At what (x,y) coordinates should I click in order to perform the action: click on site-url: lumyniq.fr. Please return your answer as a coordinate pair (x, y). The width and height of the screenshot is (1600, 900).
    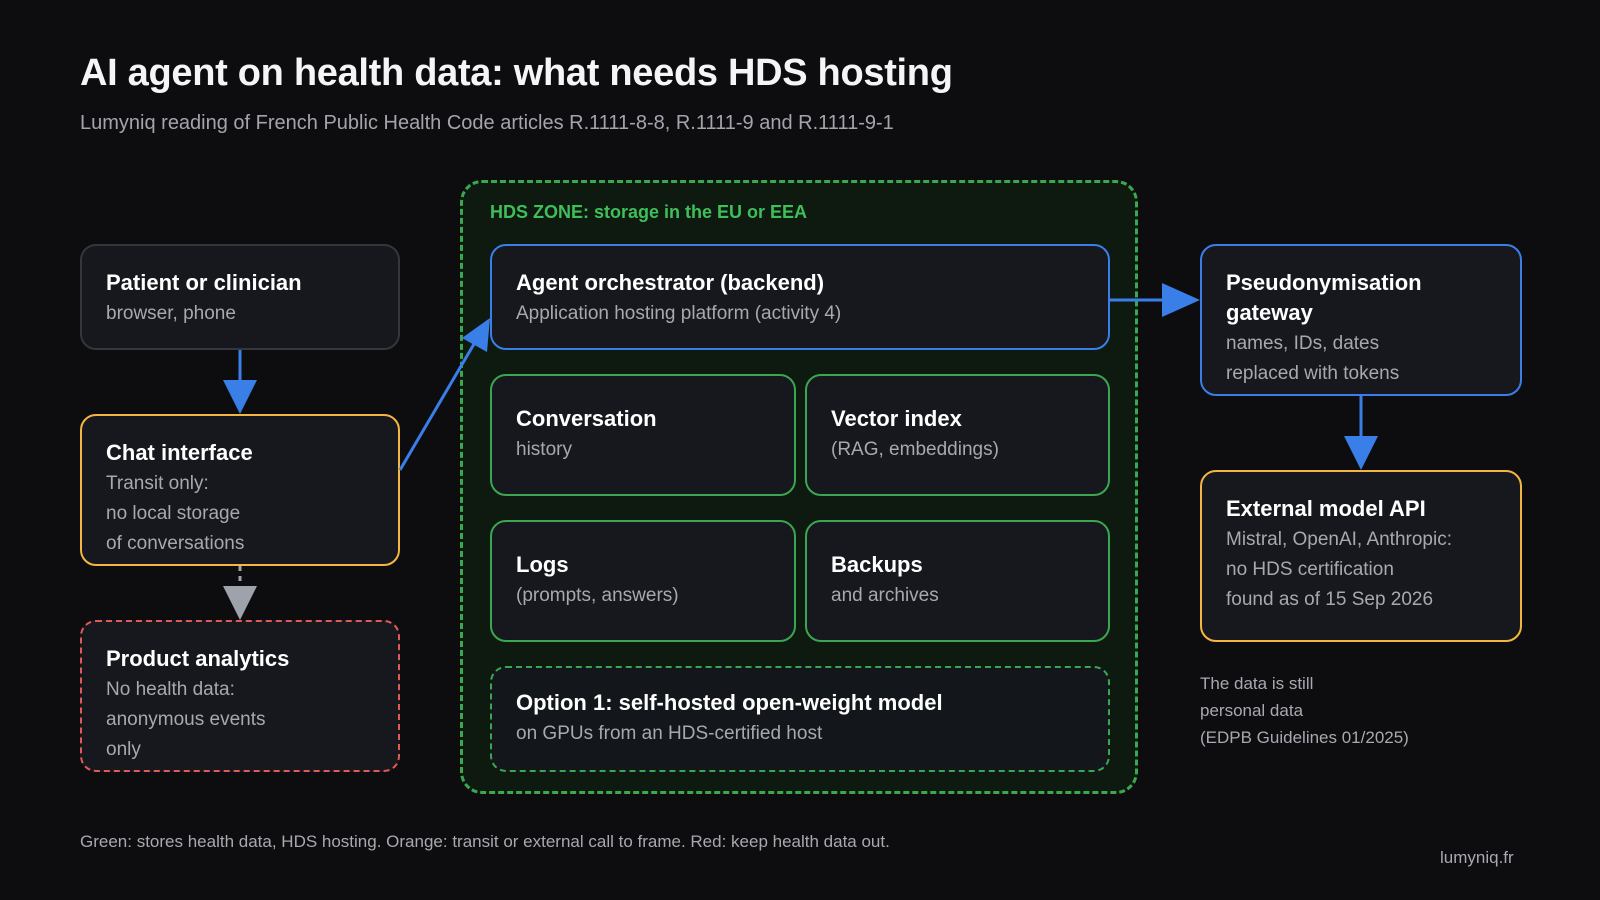
    Looking at the image, I should click on (1477, 857).